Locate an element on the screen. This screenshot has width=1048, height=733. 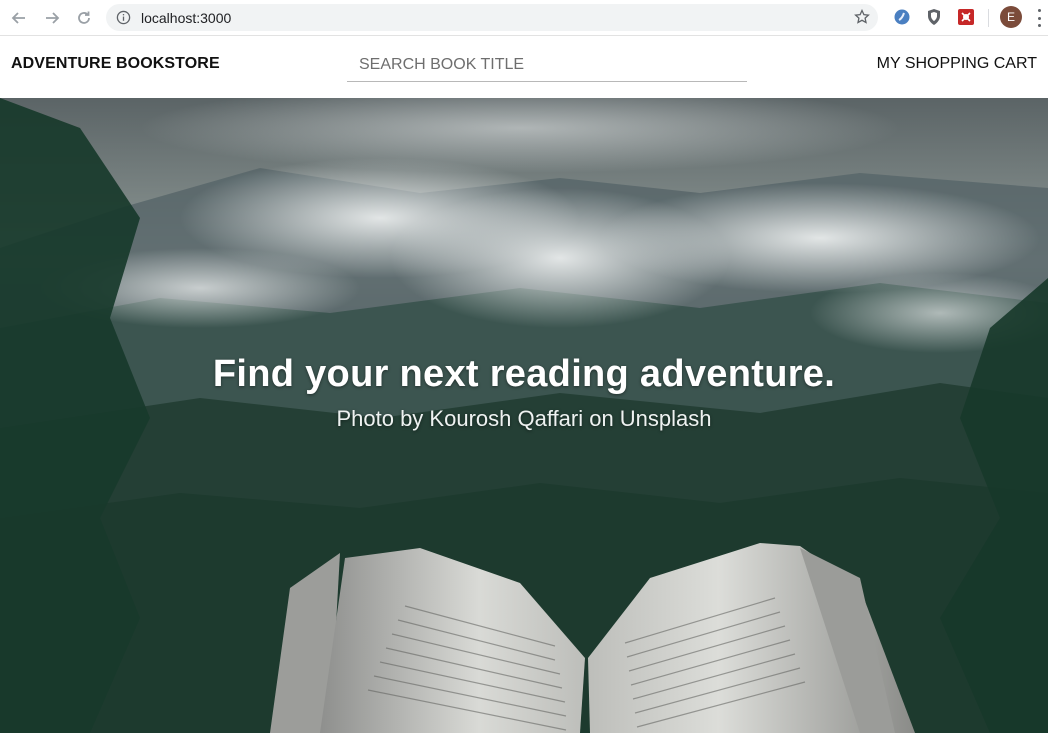
app-header: ADVENTURE BOOKSTORE MY SHOPPING CART is located at coordinates (524, 67).